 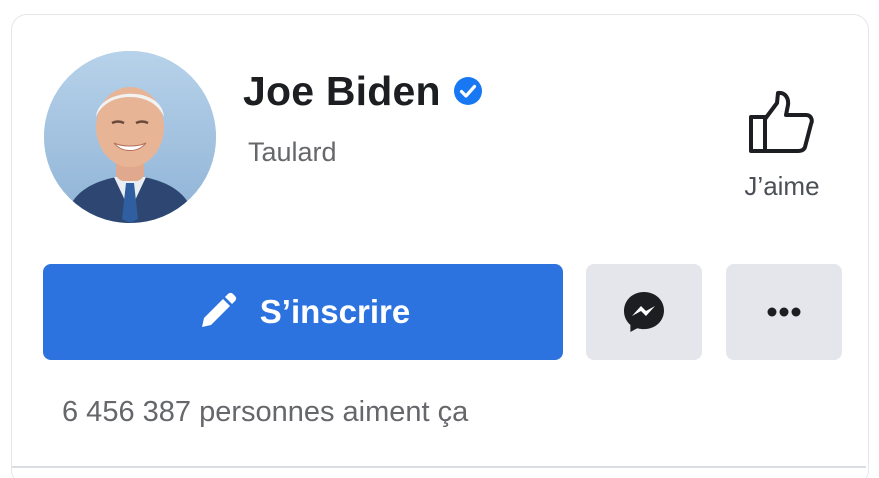 I want to click on subscribe-label: S’inscrire, so click(x=335, y=311).